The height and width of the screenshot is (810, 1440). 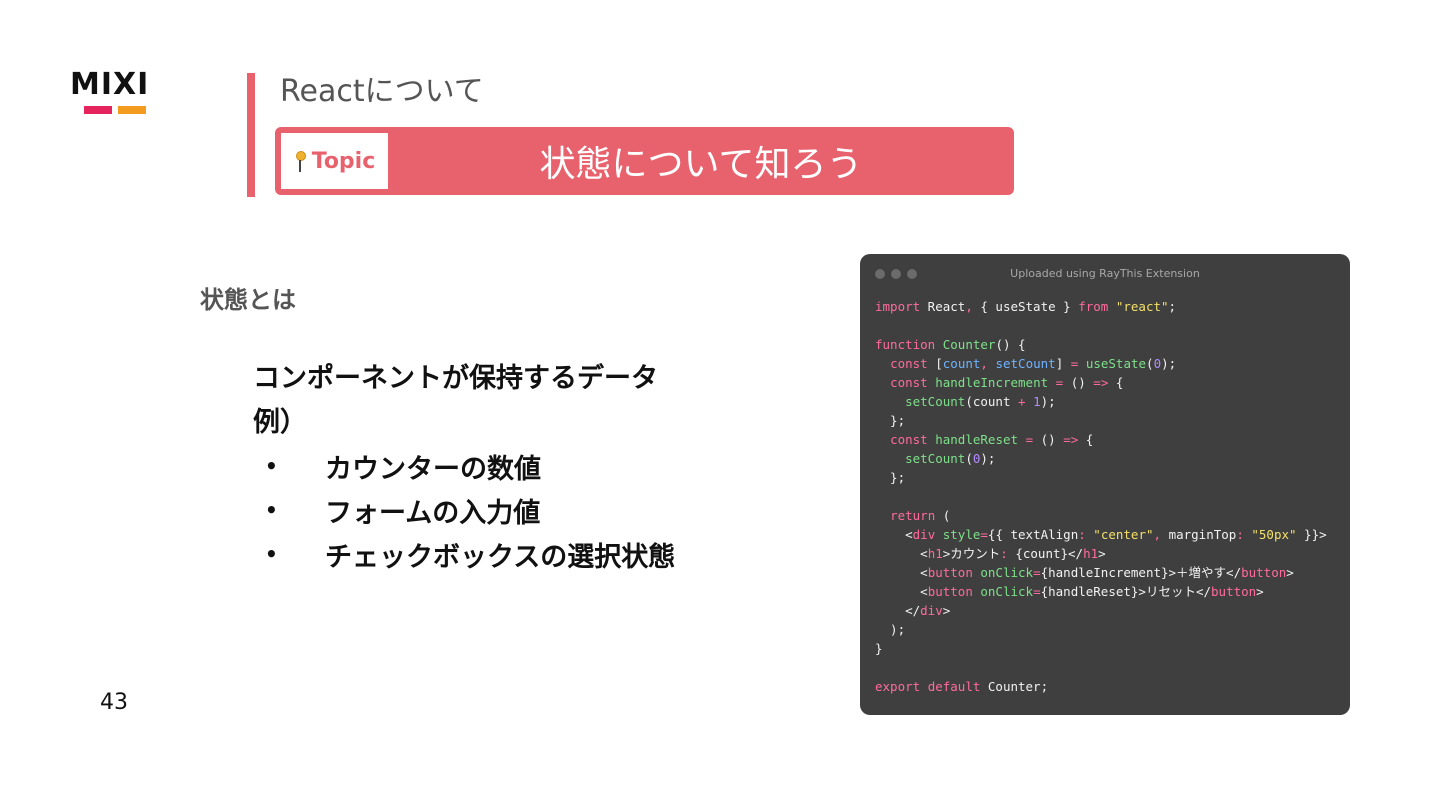 What do you see at coordinates (701, 164) in the screenshot?
I see `topic-title: 状態について知ろう` at bounding box center [701, 164].